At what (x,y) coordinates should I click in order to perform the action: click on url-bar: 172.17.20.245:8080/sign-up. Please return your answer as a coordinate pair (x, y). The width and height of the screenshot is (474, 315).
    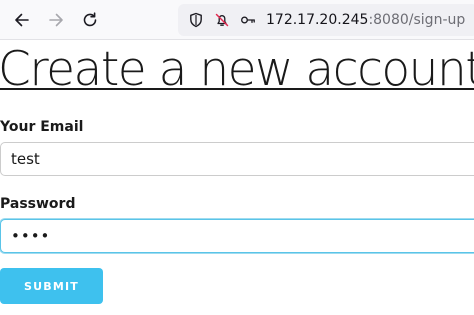
    Looking at the image, I should click on (326, 20).